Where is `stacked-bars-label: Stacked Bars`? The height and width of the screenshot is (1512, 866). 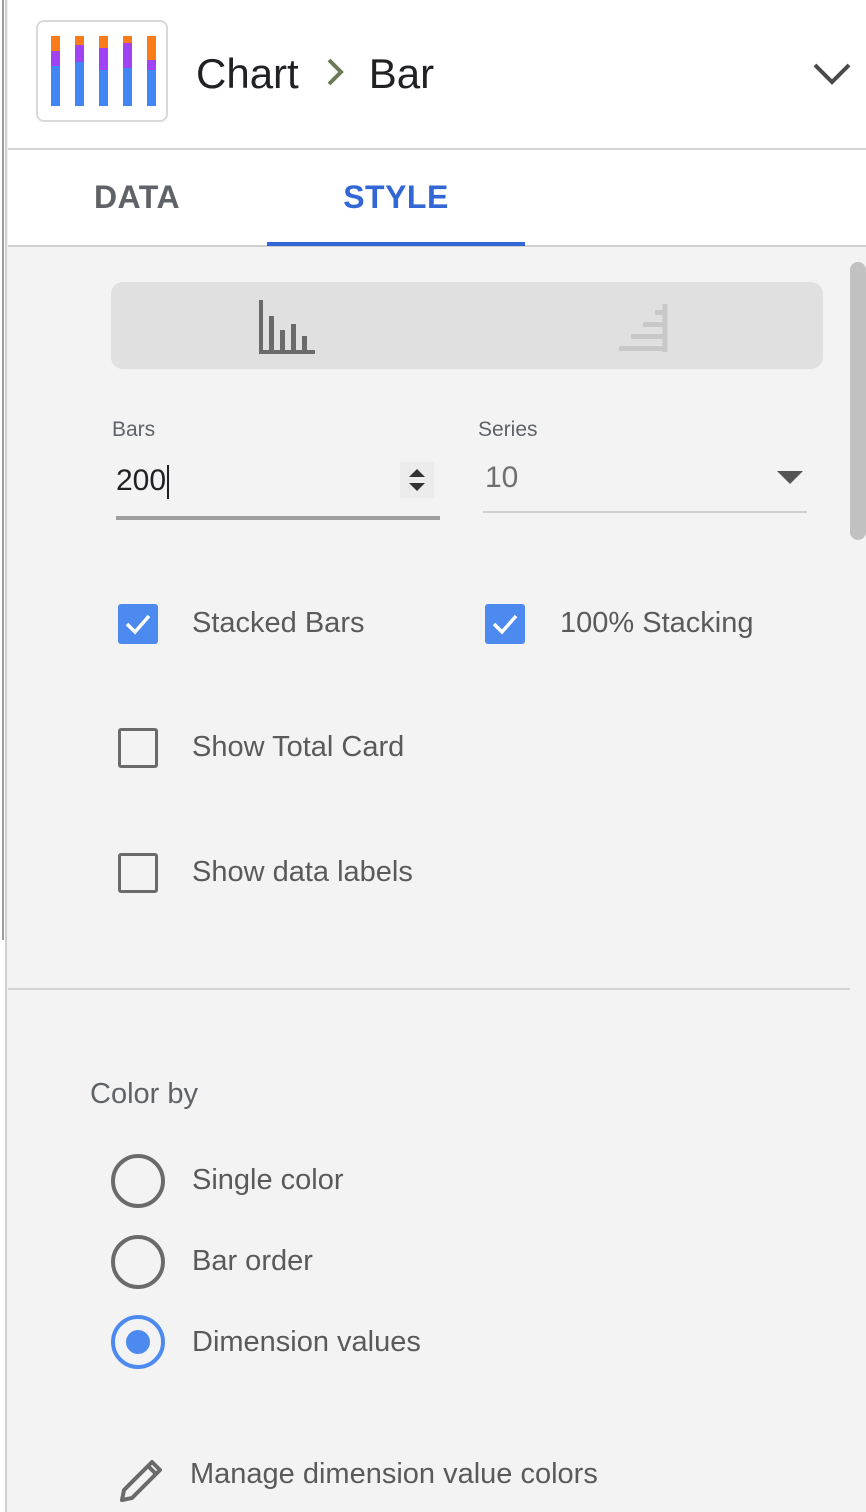 stacked-bars-label: Stacked Bars is located at coordinates (278, 623).